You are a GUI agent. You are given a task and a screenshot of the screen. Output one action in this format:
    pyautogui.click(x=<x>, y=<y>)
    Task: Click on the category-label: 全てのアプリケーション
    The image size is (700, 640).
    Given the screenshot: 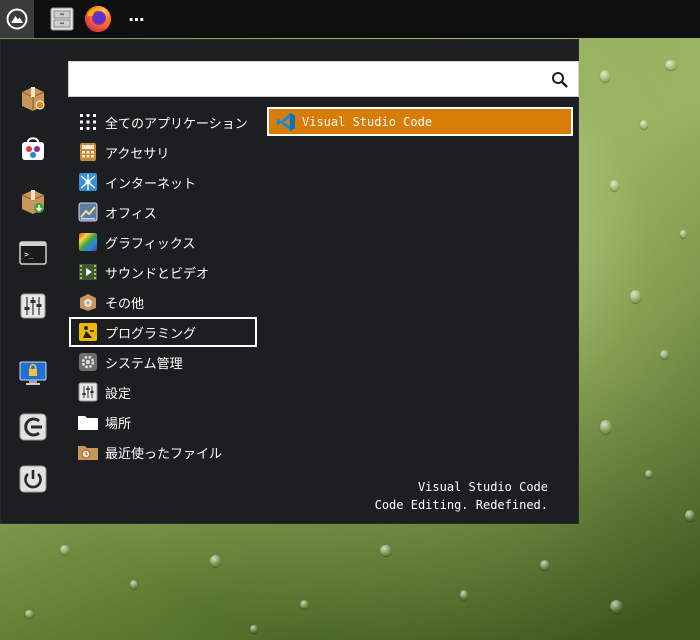 What is the action you would take?
    pyautogui.click(x=176, y=124)
    